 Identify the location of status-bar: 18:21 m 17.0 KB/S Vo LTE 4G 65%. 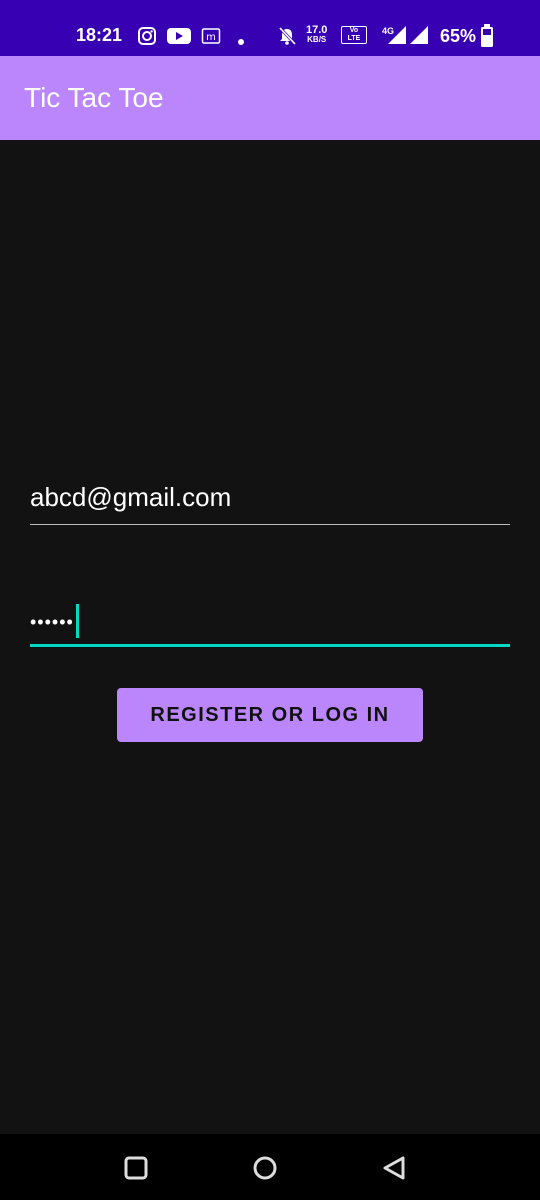
(270, 28).